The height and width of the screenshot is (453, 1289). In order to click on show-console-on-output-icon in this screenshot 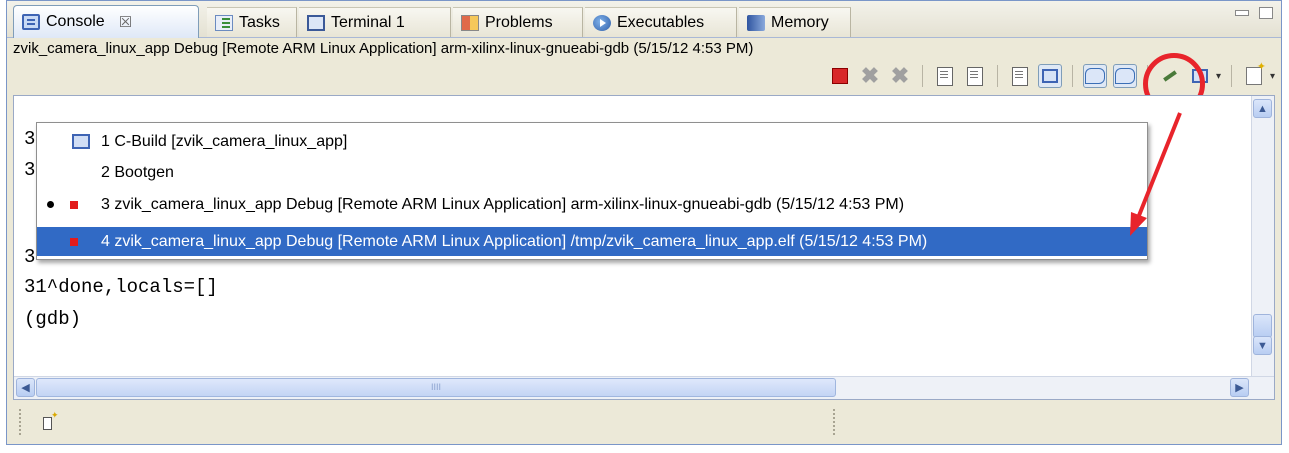, I will do `click(1049, 76)`.